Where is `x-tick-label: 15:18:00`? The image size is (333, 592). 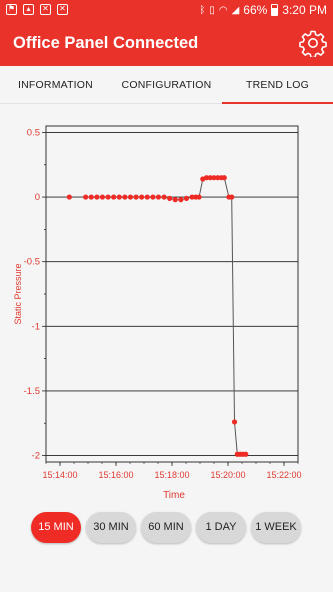 x-tick-label: 15:18:00 is located at coordinates (171, 475).